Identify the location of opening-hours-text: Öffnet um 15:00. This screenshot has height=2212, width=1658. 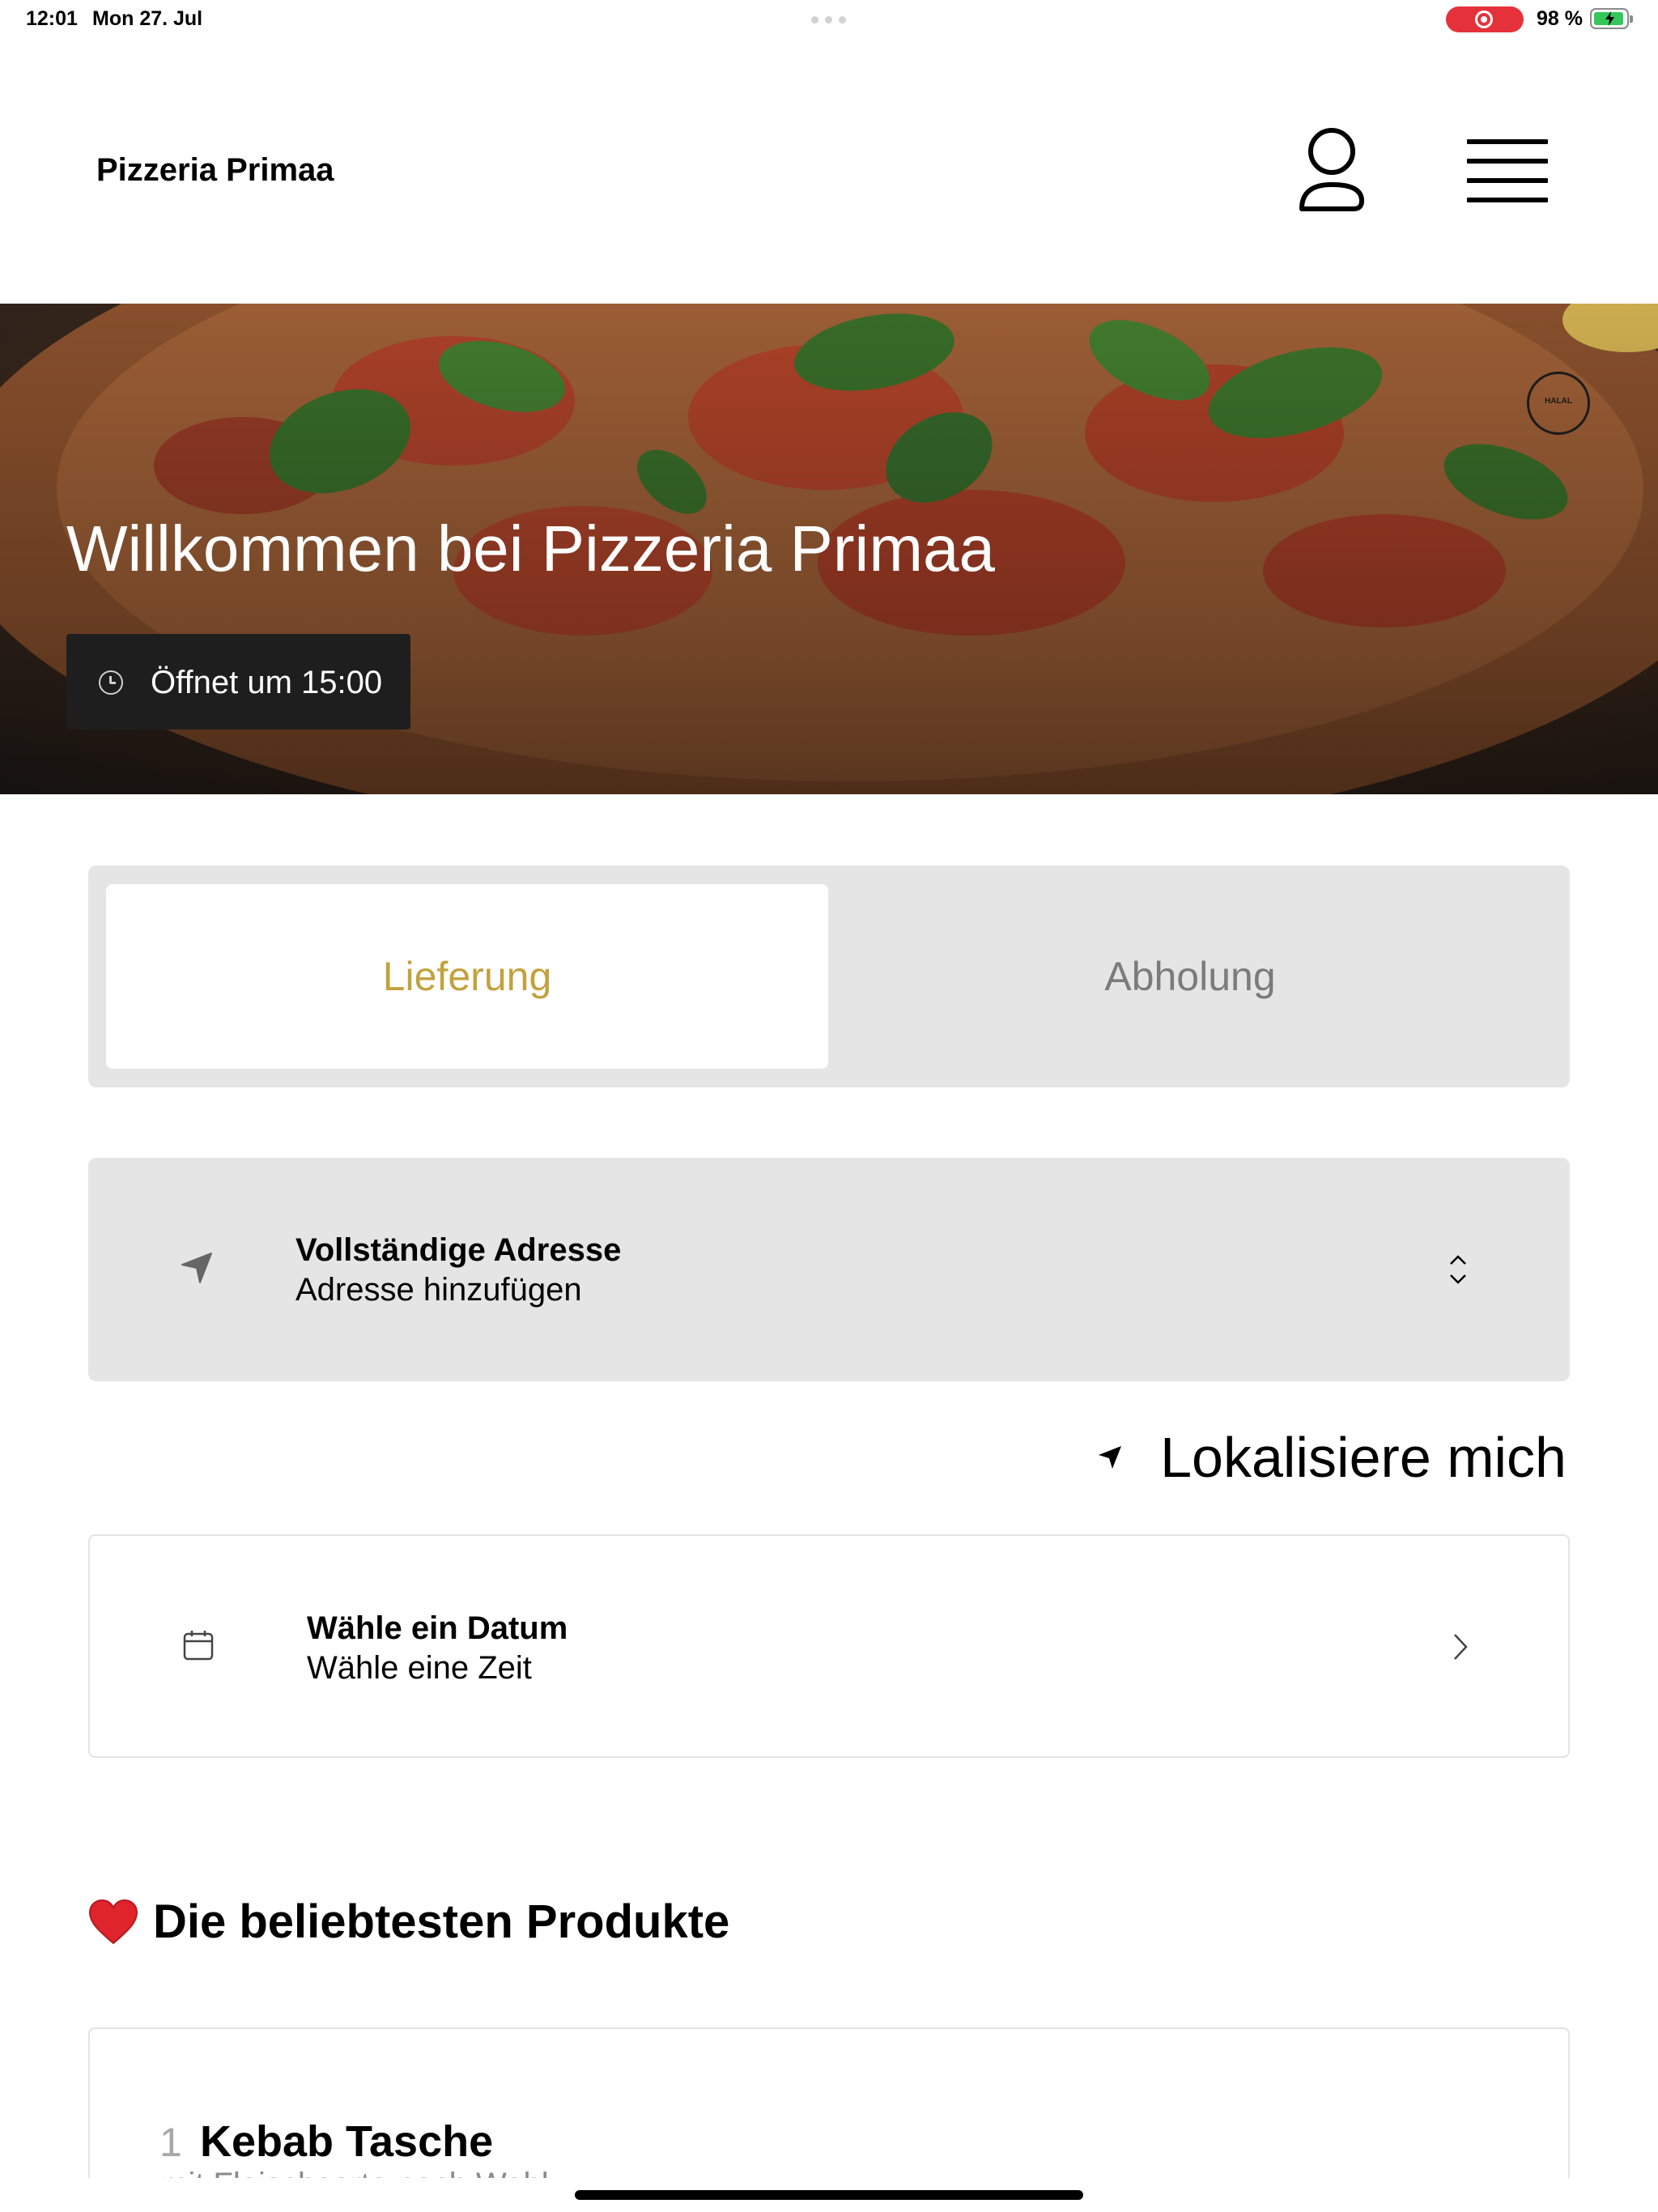
(267, 682).